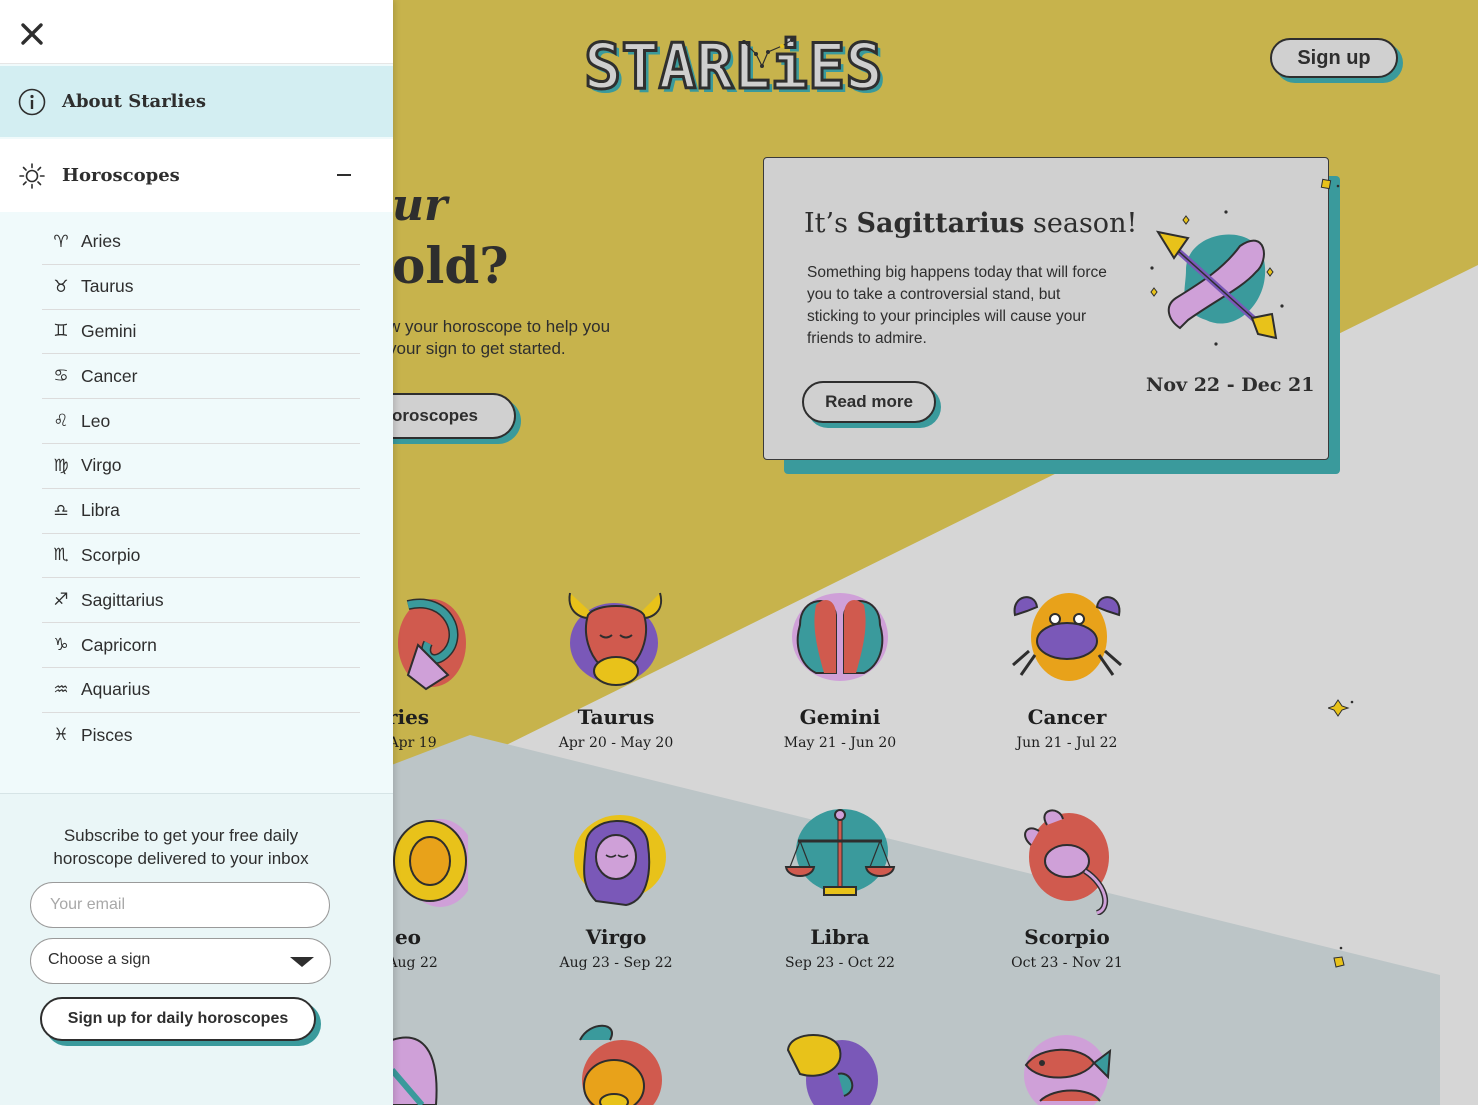 This screenshot has height=1105, width=1478. I want to click on sign-item-label: Pisces, so click(107, 734).